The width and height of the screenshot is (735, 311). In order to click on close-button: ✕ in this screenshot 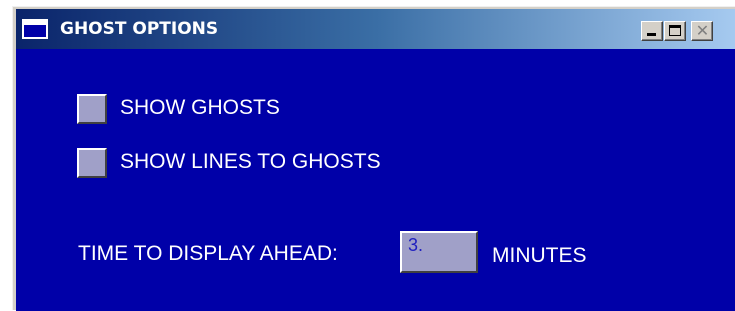, I will do `click(702, 31)`.